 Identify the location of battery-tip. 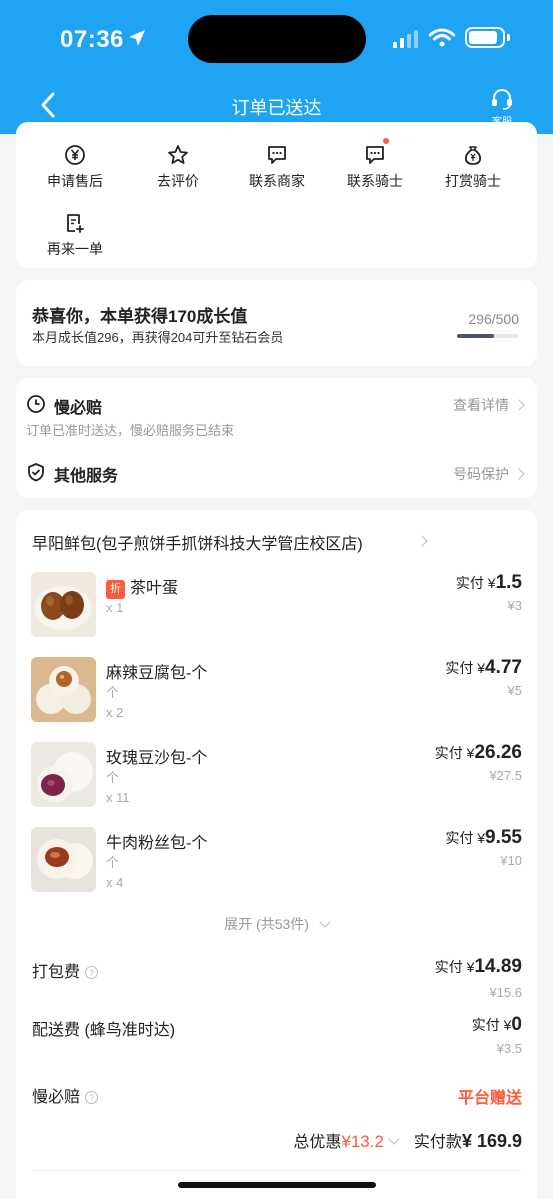
(508, 37).